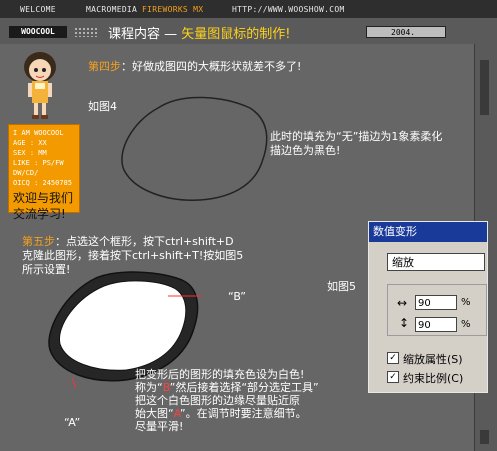  I want to click on transform-mode-select: 缩放, so click(436, 262).